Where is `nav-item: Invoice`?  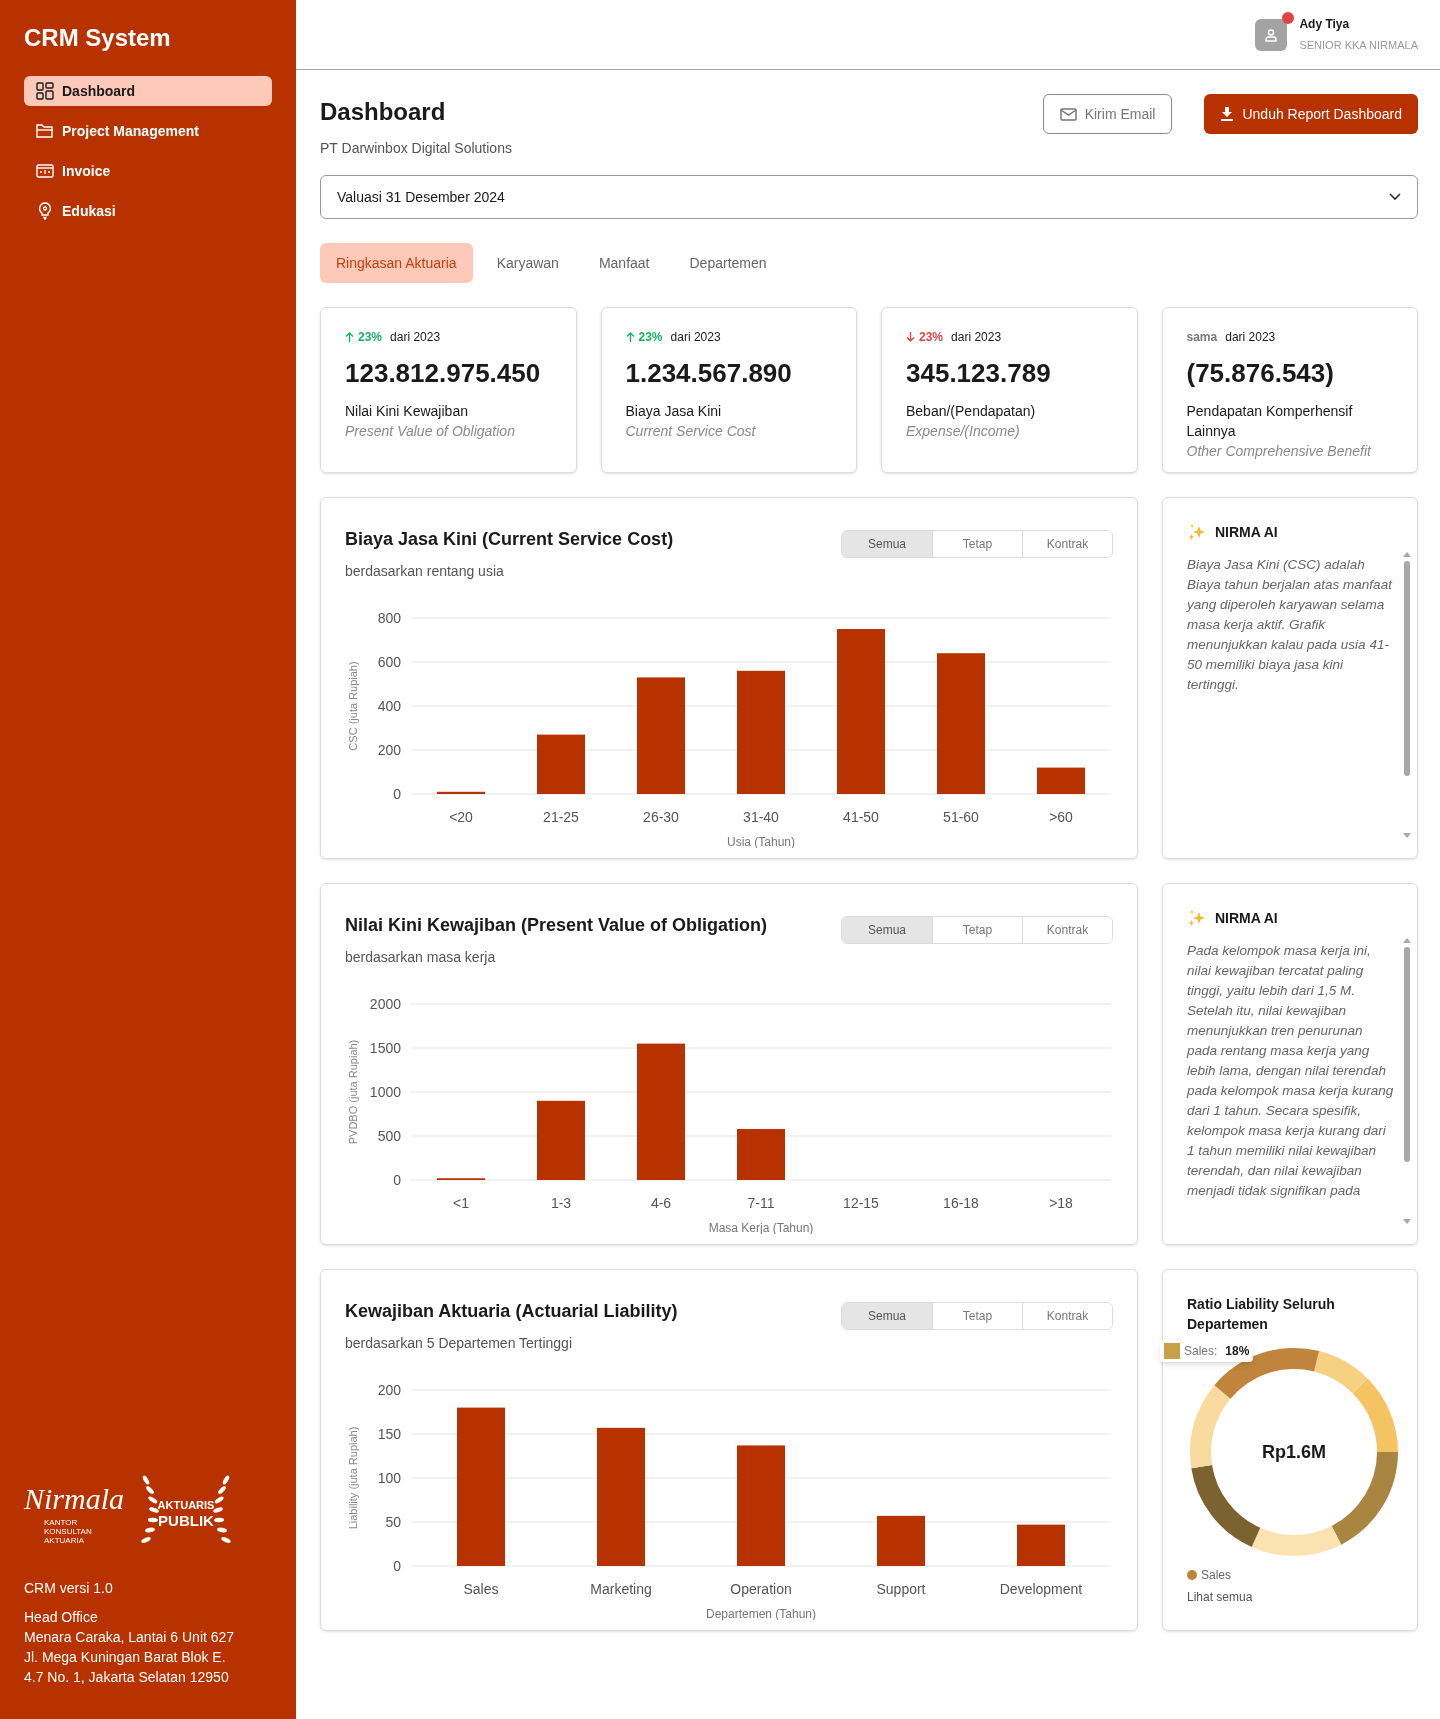
nav-item: Invoice is located at coordinates (148, 171).